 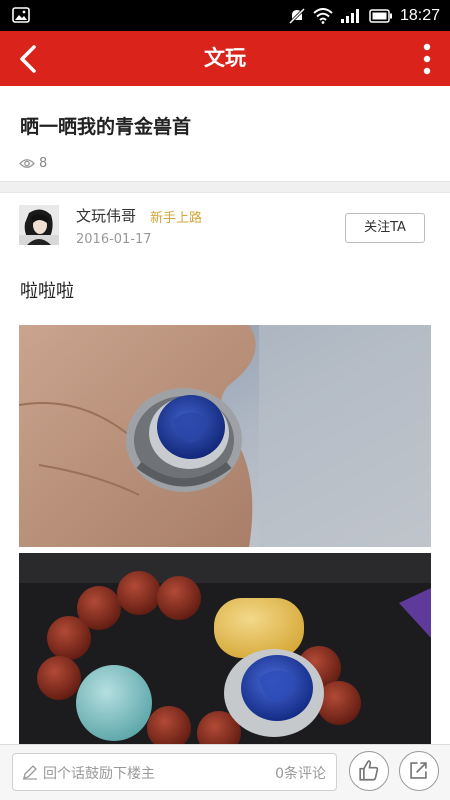 I want to click on post-title: 晒一晒我的青金兽首, so click(x=106, y=127).